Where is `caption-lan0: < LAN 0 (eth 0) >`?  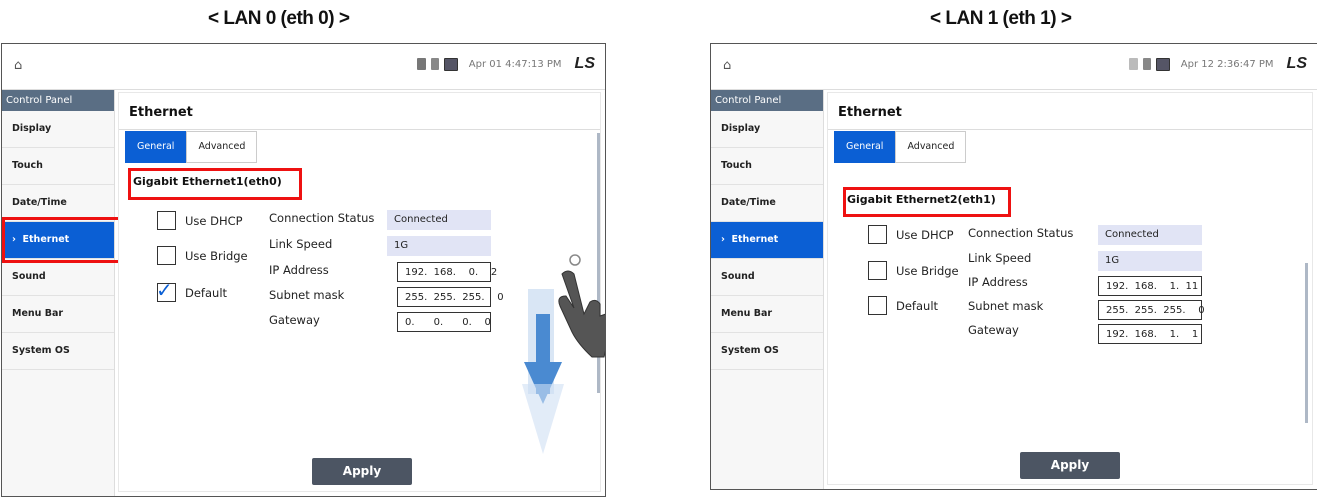
caption-lan0: < LAN 0 (eth 0) > is located at coordinates (279, 18).